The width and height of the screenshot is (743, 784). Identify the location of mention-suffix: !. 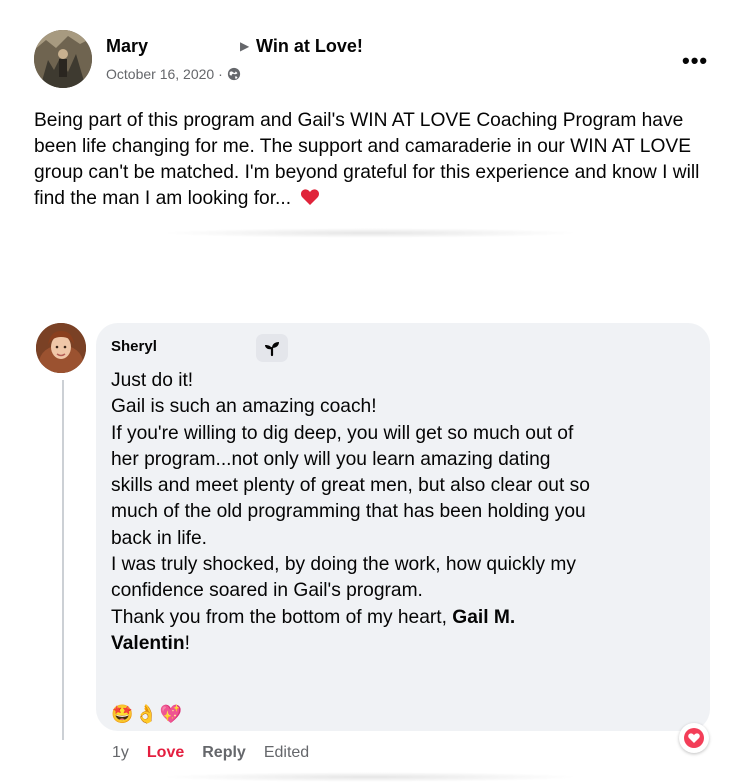
(187, 643).